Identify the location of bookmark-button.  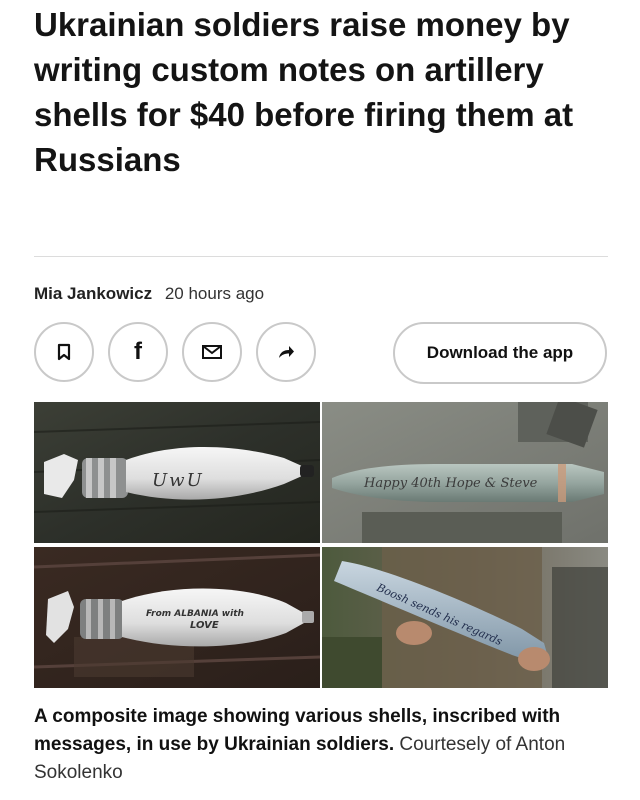
(64, 352).